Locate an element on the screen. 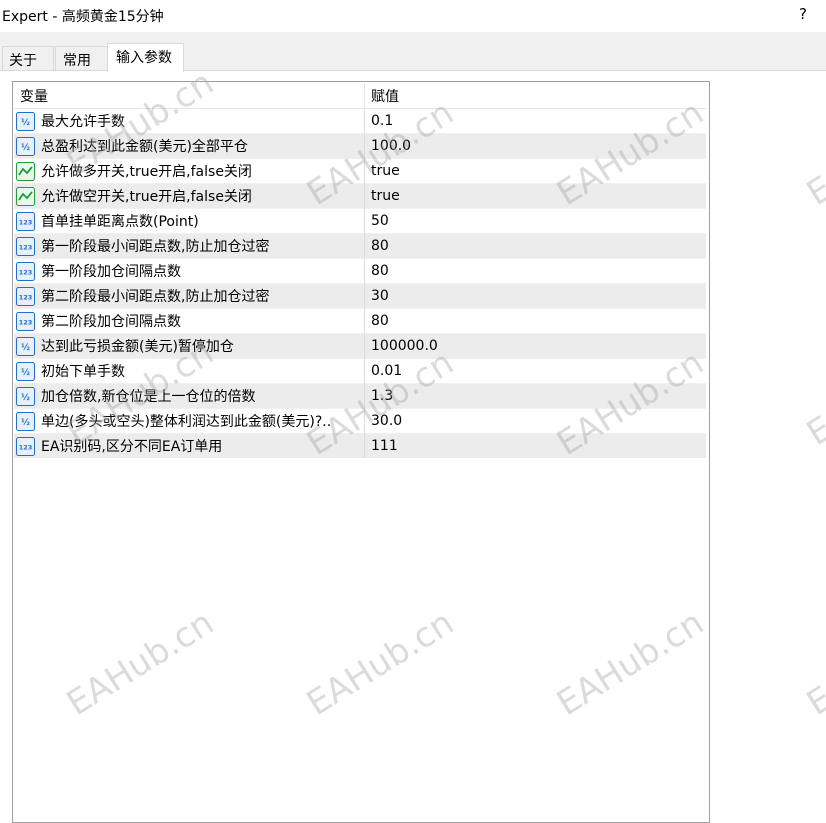  table-row: ½ 达到此亏损金额(美元)暂停加仓 100000.0 is located at coordinates (360, 346).